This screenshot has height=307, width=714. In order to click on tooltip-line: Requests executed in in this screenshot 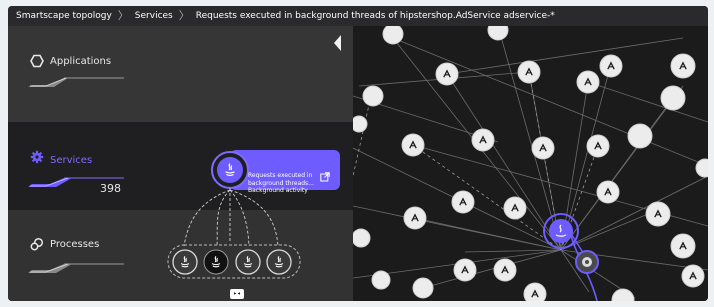, I will do `click(280, 175)`.